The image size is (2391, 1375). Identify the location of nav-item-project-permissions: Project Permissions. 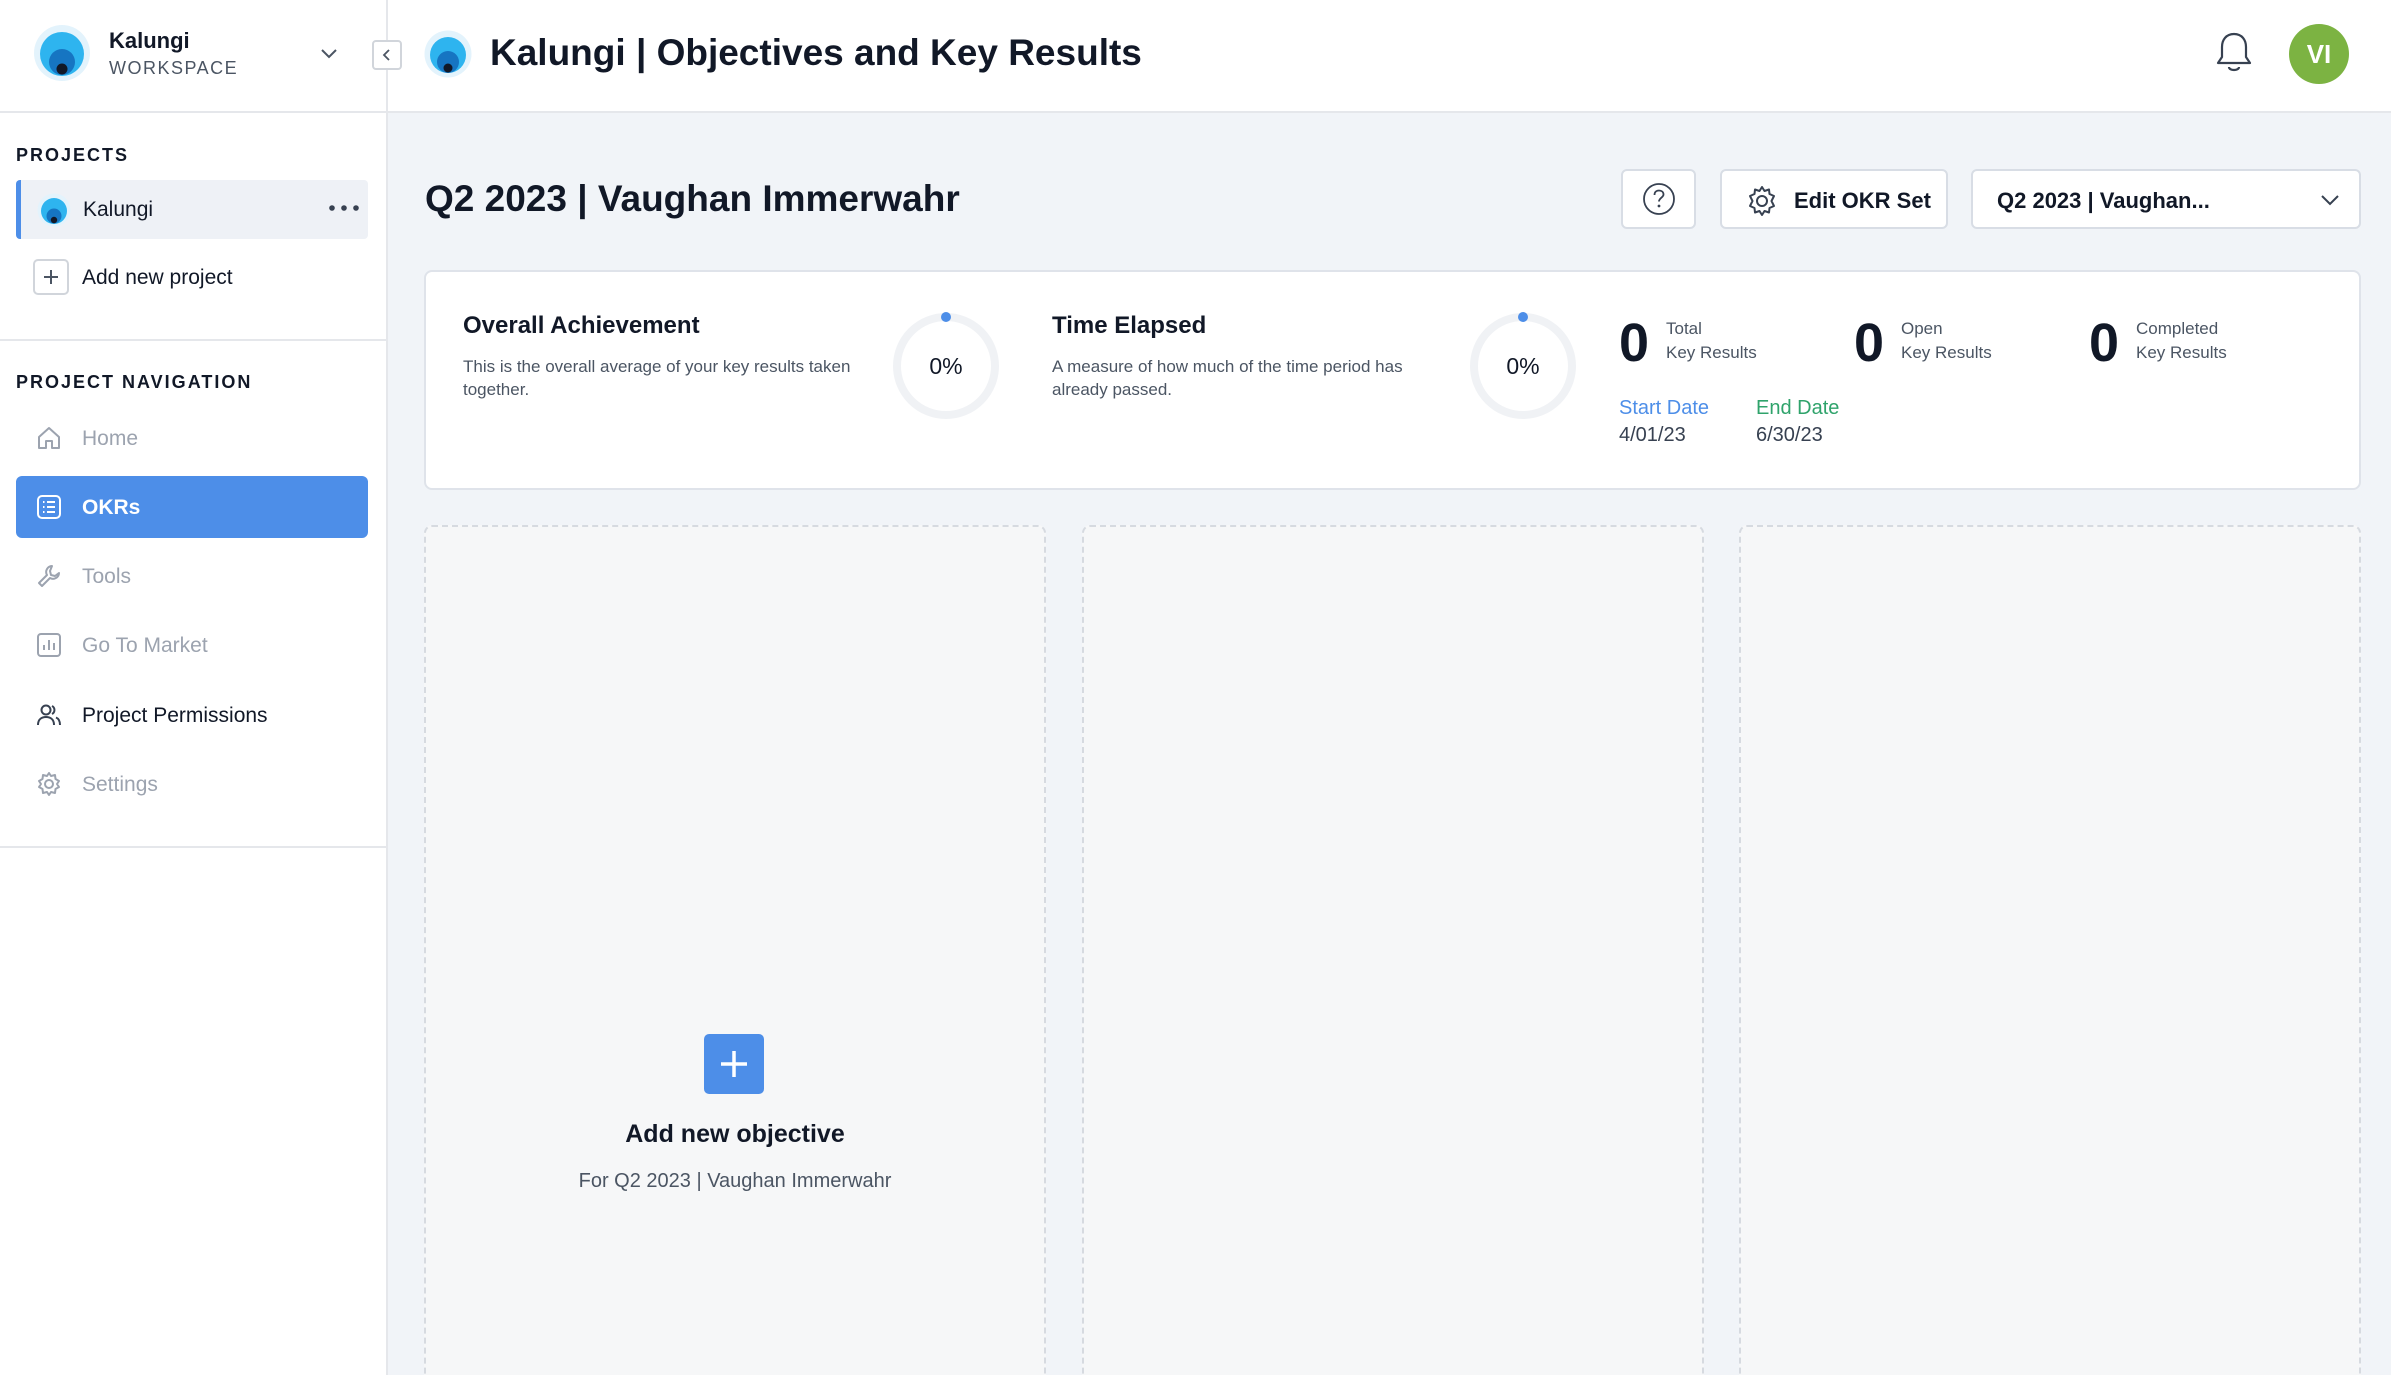
(192, 715).